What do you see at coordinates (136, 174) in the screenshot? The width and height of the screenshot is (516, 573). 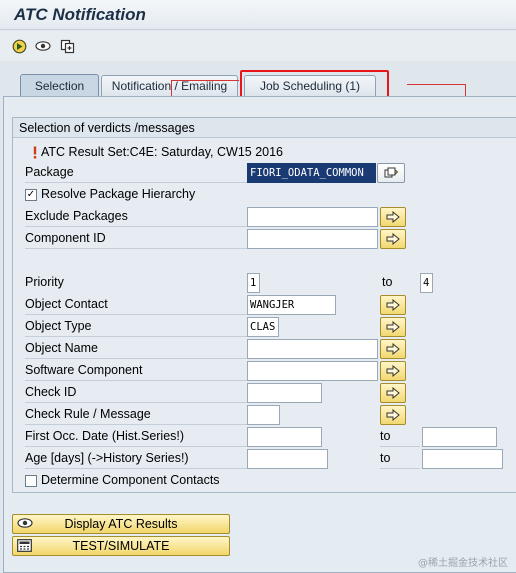 I see `package-label: Package` at bounding box center [136, 174].